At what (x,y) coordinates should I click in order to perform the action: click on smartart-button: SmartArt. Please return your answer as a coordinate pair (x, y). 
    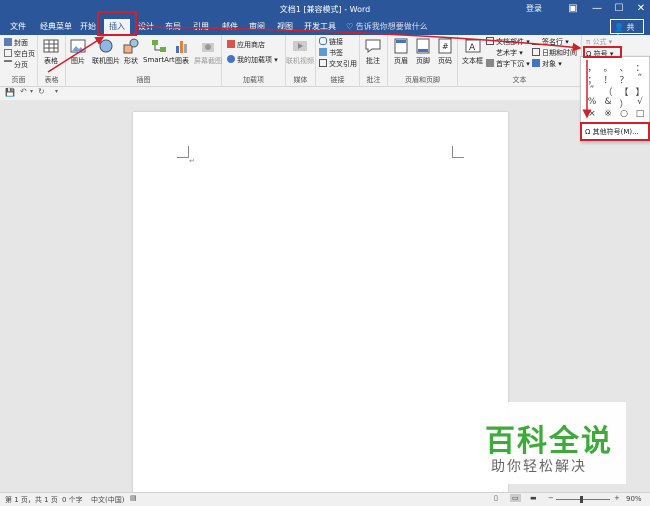
    Looking at the image, I should click on (159, 51).